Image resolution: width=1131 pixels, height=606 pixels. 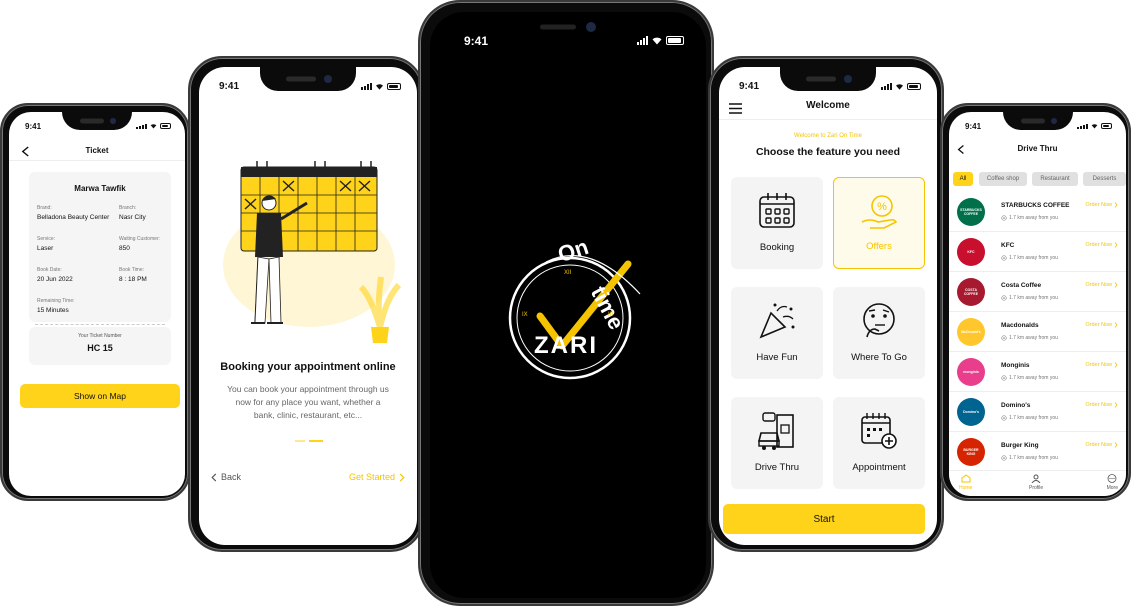 I want to click on welcome-subtitle: Welcome to Zari On Time, so click(x=828, y=136).